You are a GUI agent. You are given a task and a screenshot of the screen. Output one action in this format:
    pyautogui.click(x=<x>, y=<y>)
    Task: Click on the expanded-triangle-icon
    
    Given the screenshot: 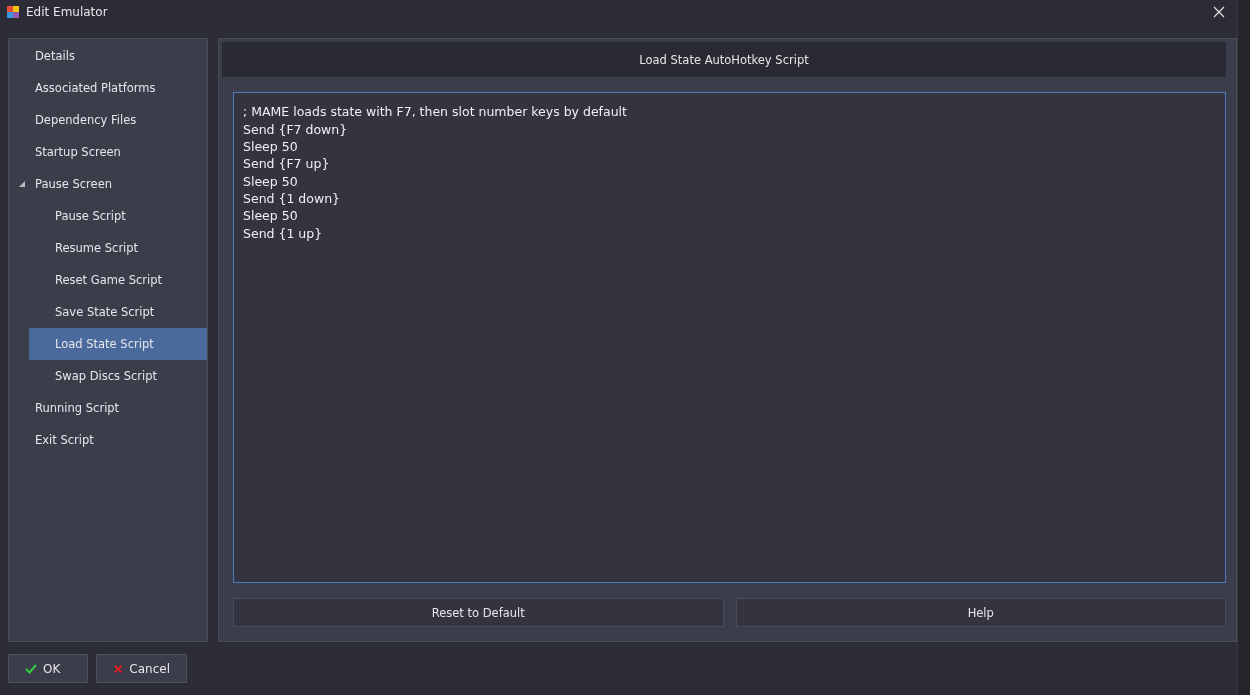 What is the action you would take?
    pyautogui.click(x=22, y=184)
    